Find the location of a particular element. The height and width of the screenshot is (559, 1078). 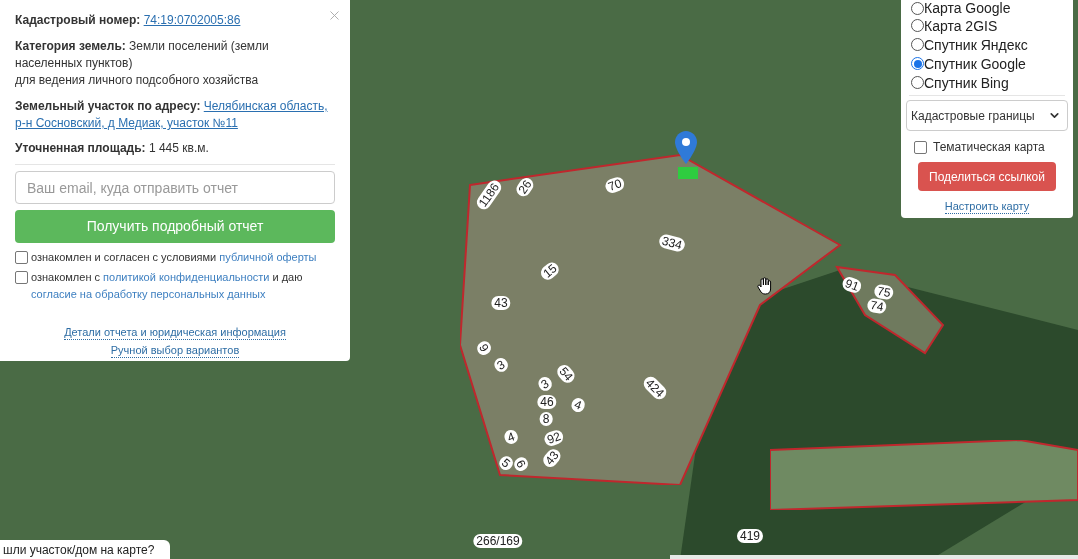

selected-parcel-drawing is located at coordinates (688, 173).